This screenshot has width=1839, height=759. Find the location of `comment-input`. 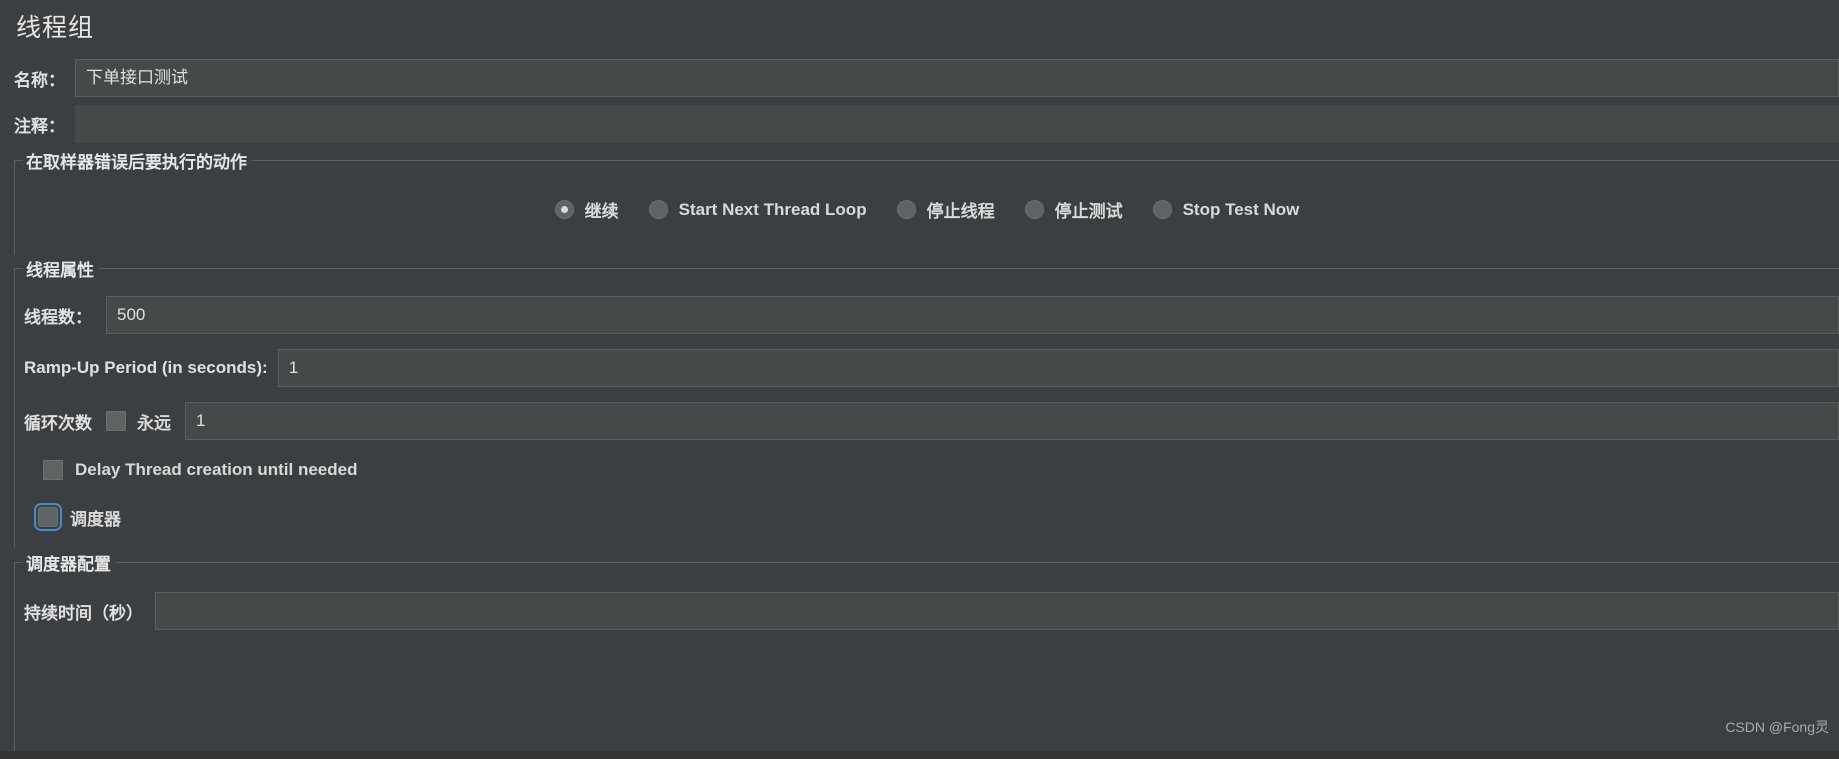

comment-input is located at coordinates (957, 124).